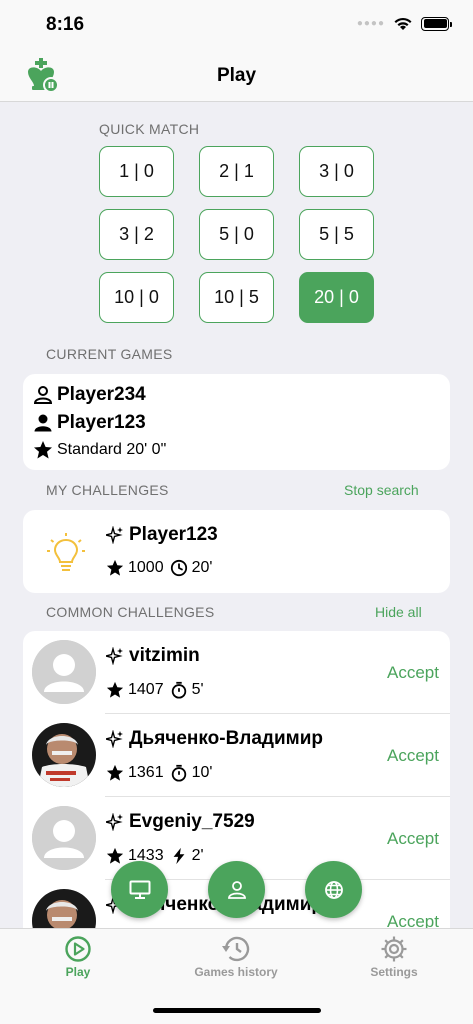  What do you see at coordinates (436, 23) in the screenshot?
I see `battery-icon` at bounding box center [436, 23].